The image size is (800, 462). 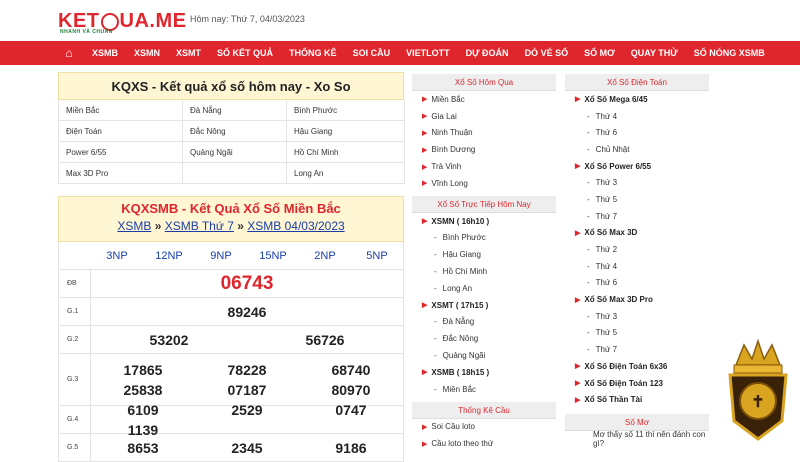 I want to click on stats-item: ▶ Soi Cầu loto, so click(x=484, y=427).